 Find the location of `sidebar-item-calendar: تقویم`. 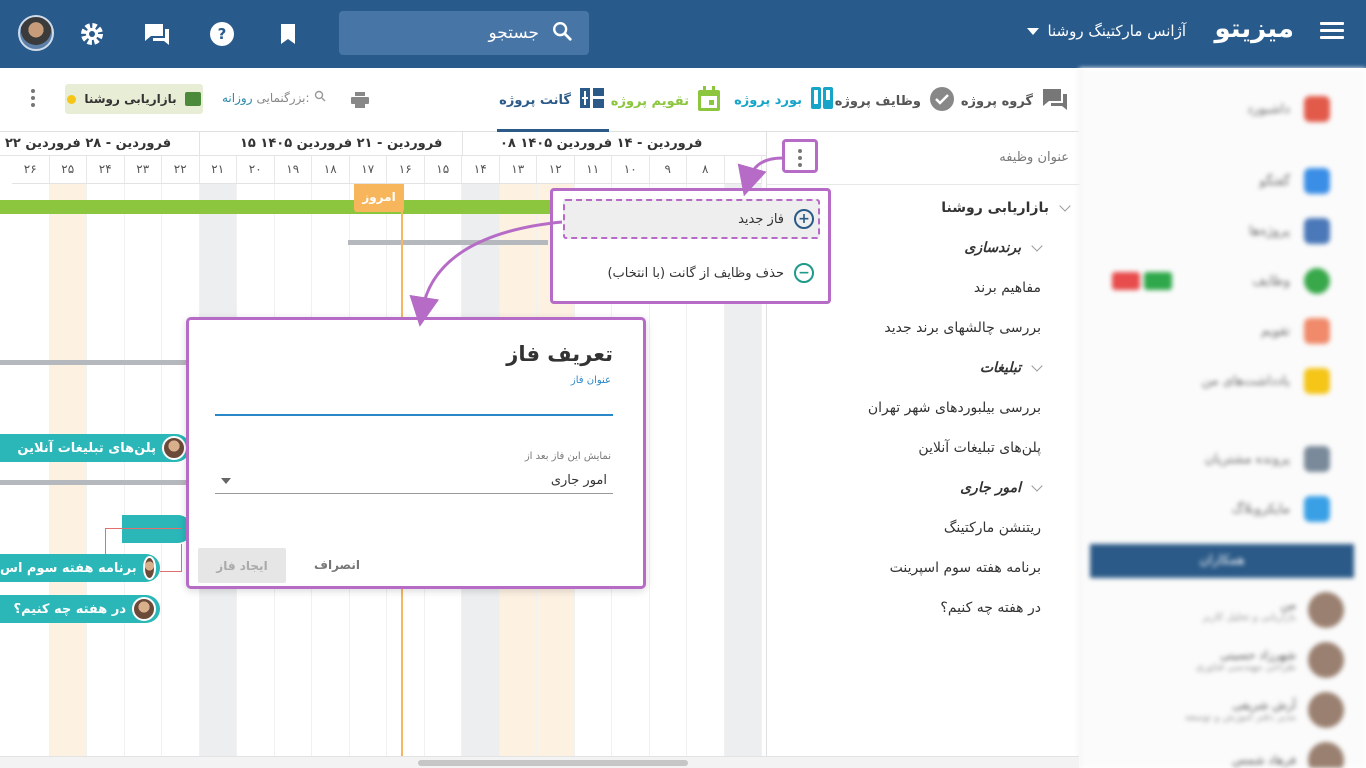

sidebar-item-calendar: تقویم is located at coordinates (1295, 331).